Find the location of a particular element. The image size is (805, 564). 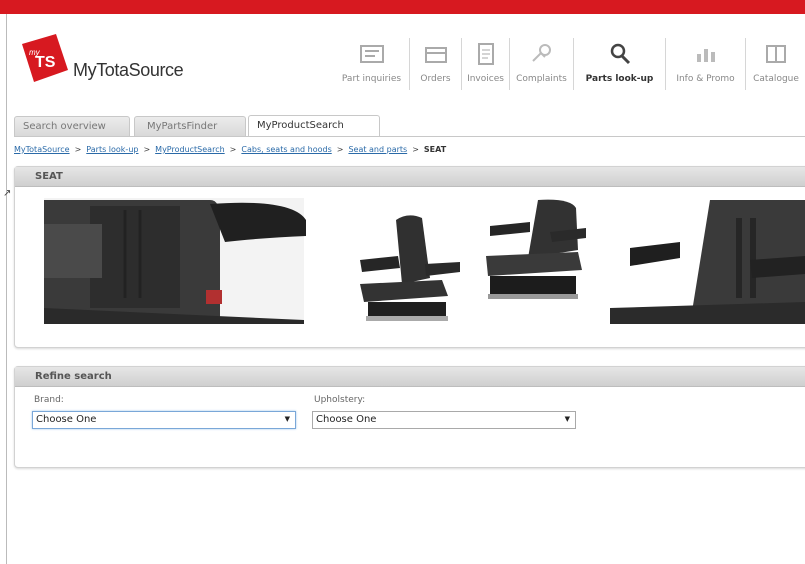

brand-select-value: Choose One is located at coordinates (66, 419).